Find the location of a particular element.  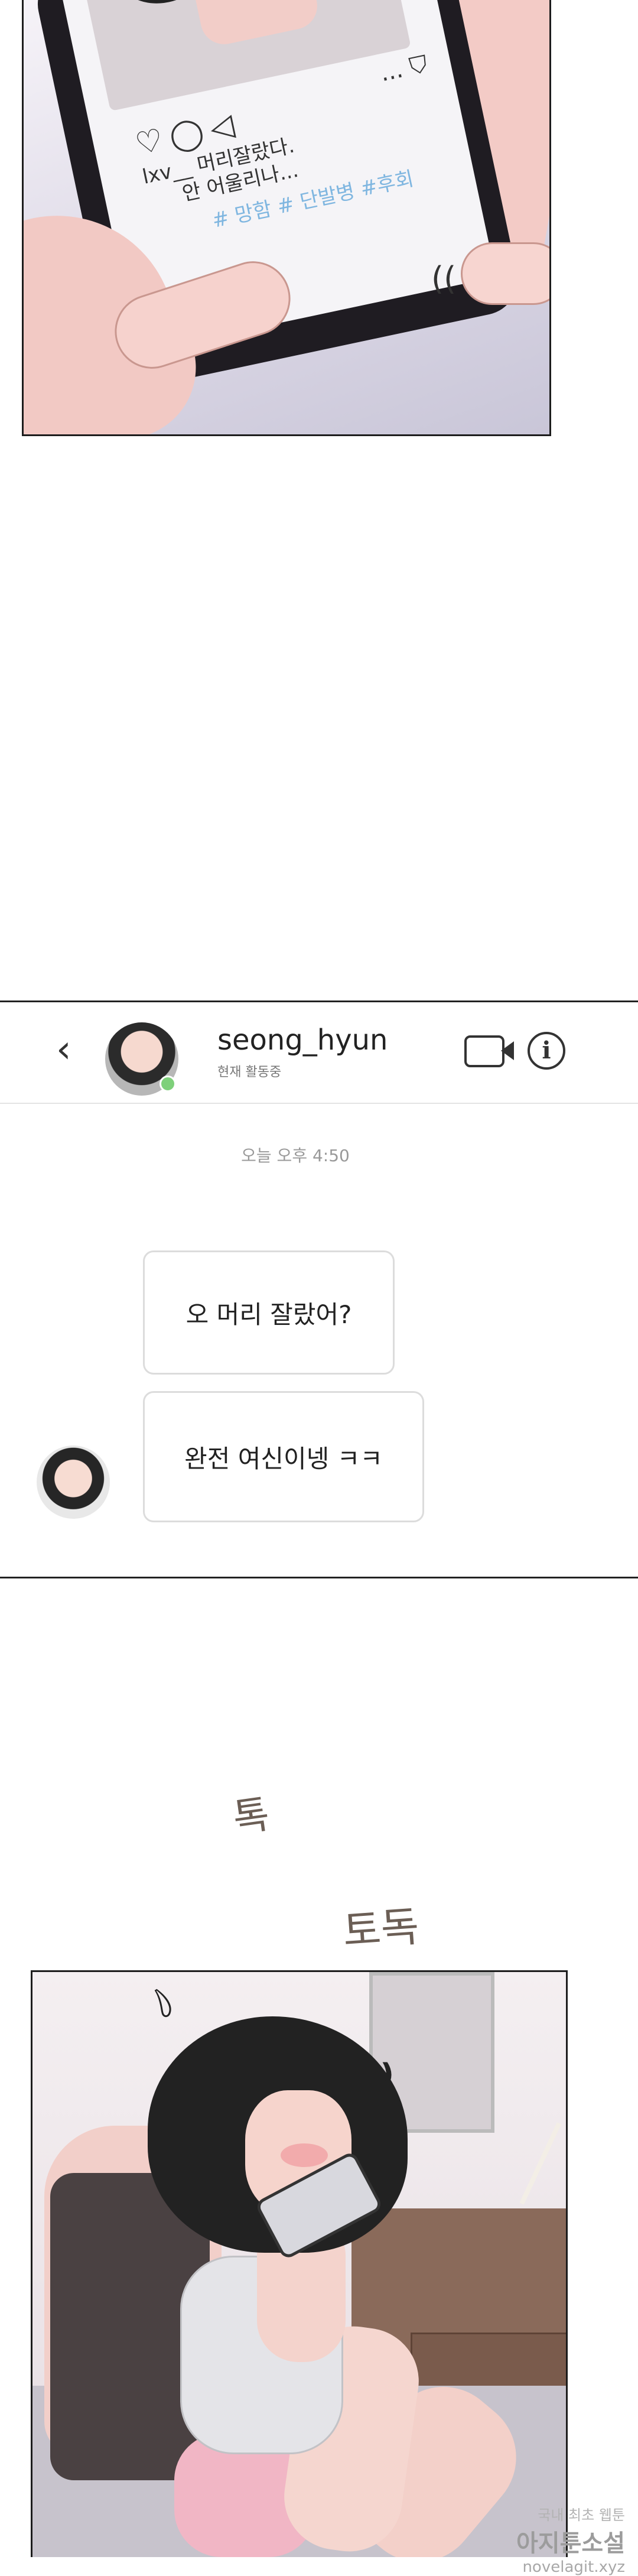

sound-effect-todok: 토독 is located at coordinates (381, 1929).